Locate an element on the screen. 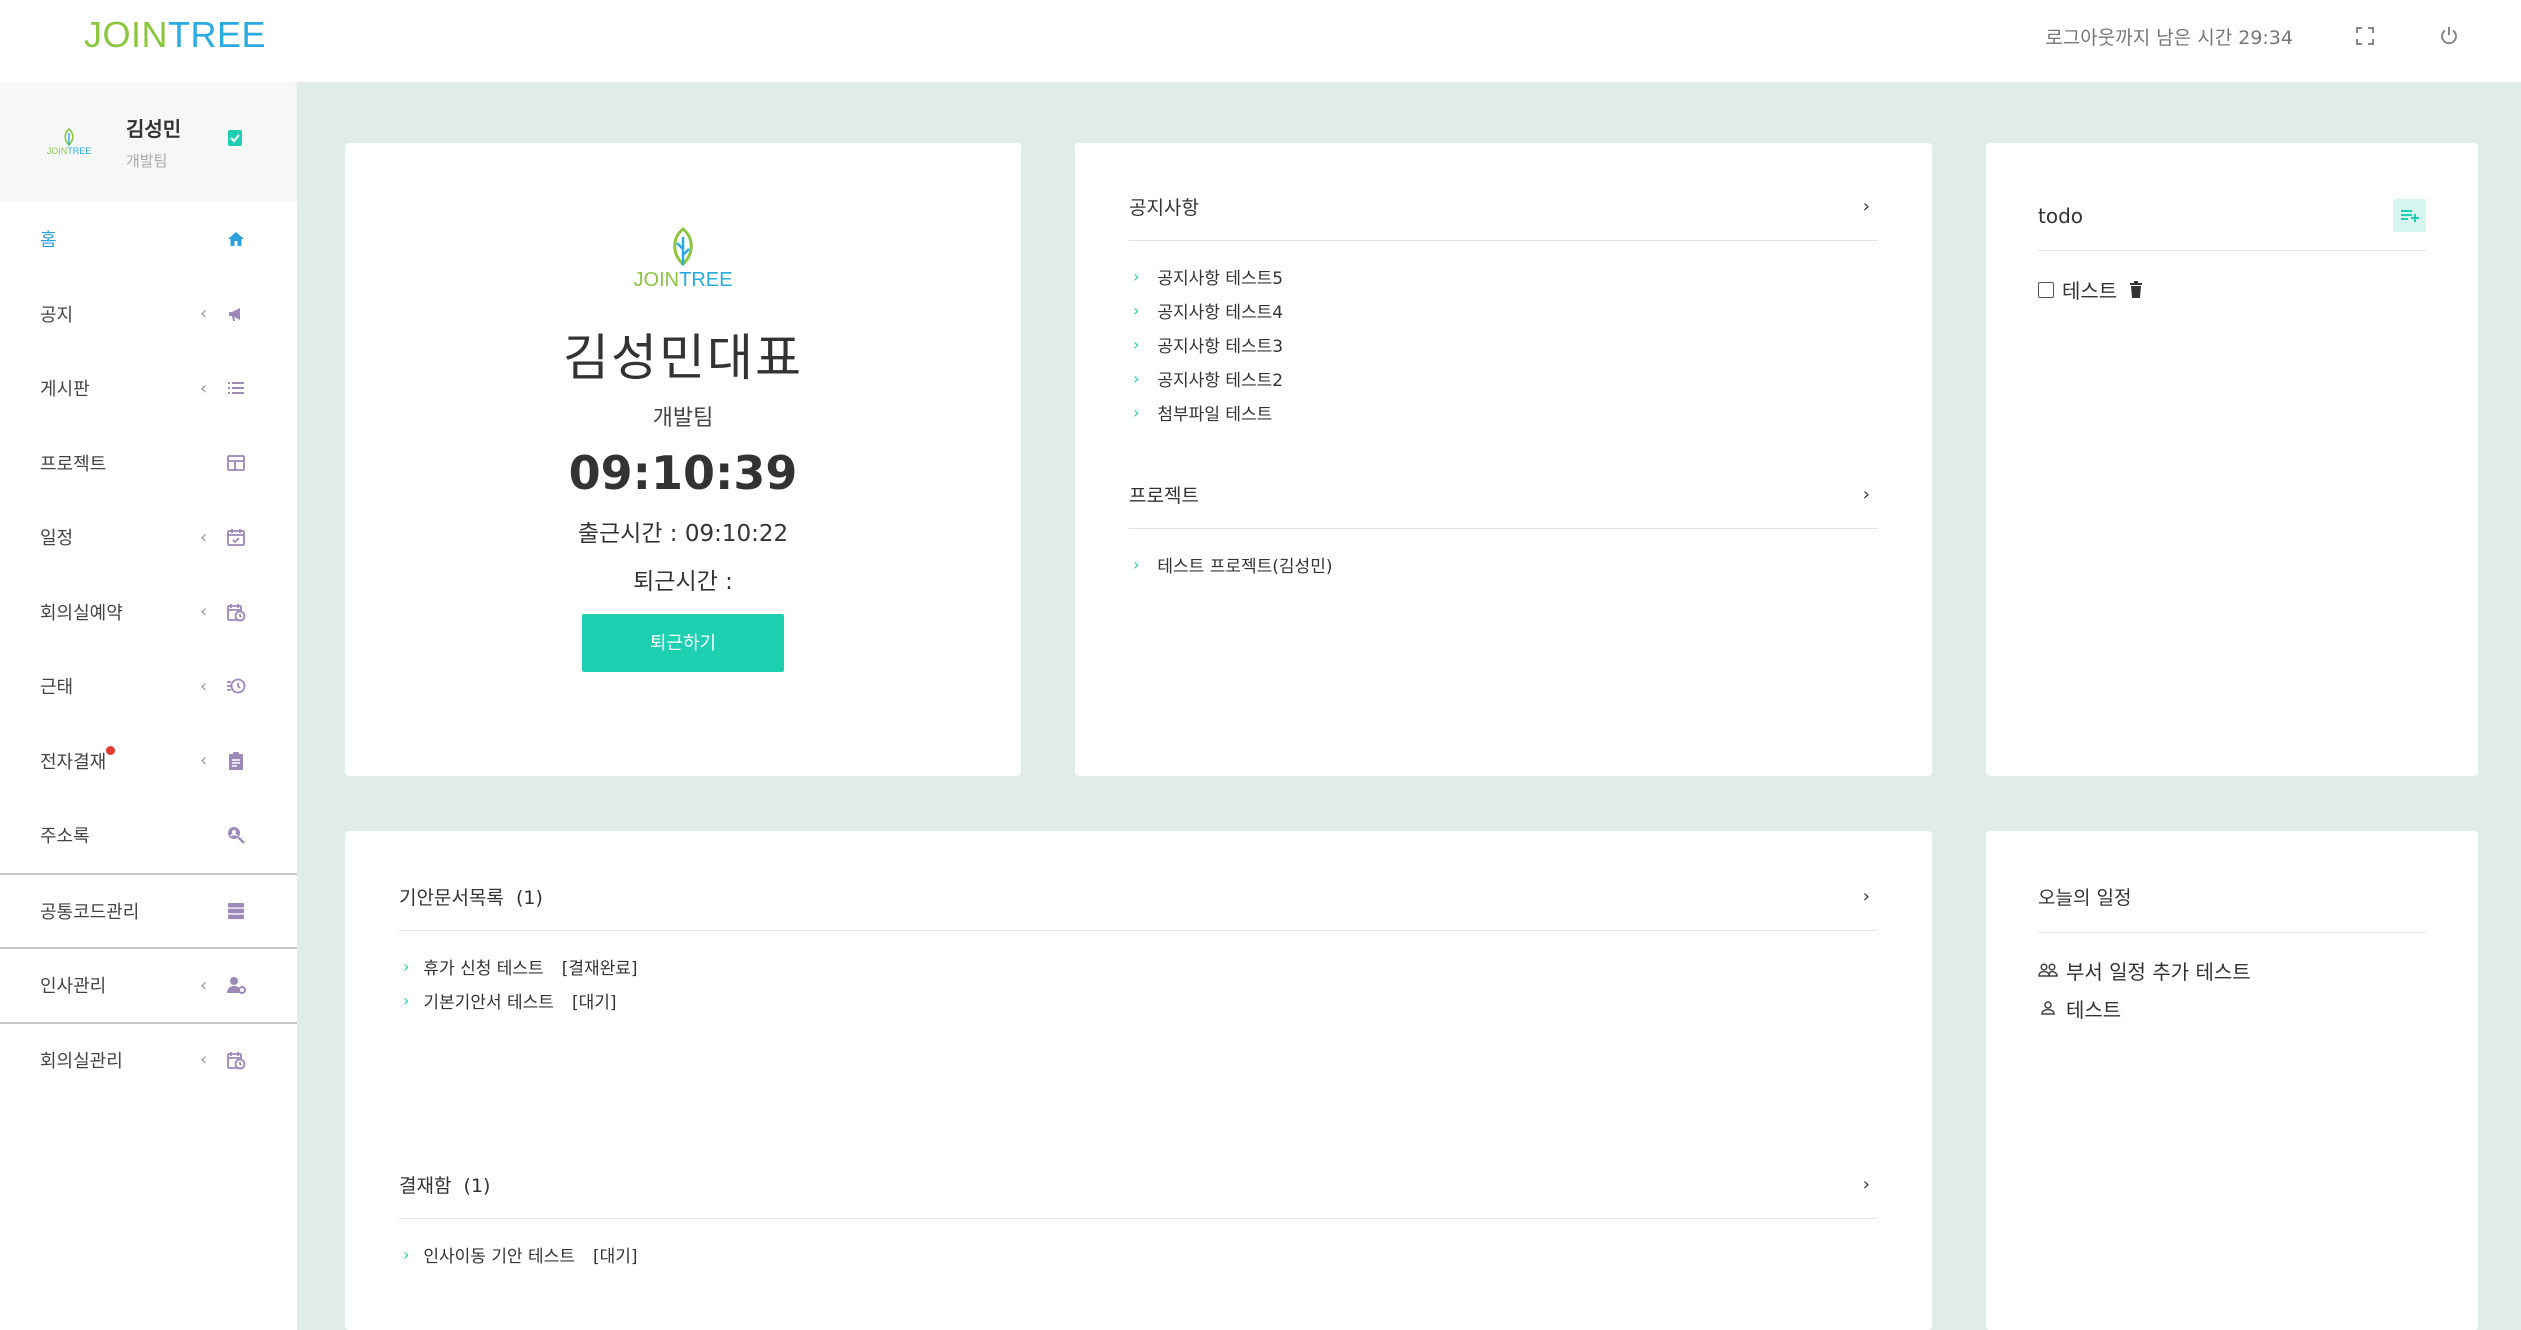  list-item: 부서 일정 추가 테스트 is located at coordinates (2232, 970).